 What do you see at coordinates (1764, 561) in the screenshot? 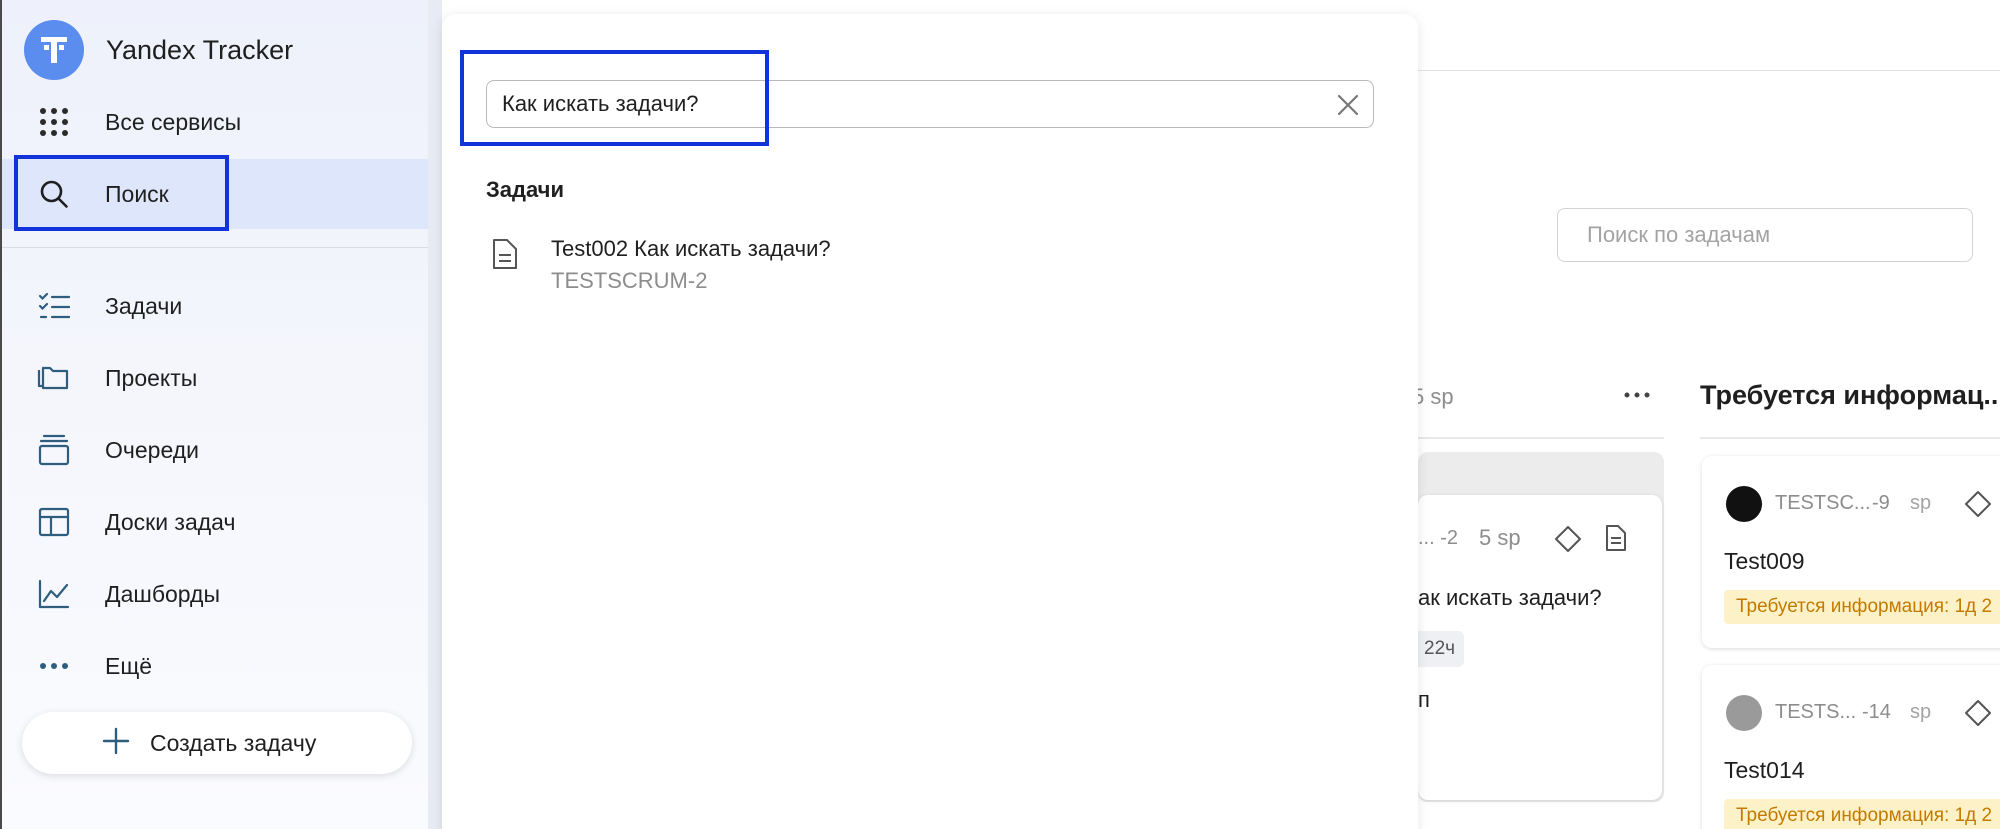
I see `card-title: Test009` at bounding box center [1764, 561].